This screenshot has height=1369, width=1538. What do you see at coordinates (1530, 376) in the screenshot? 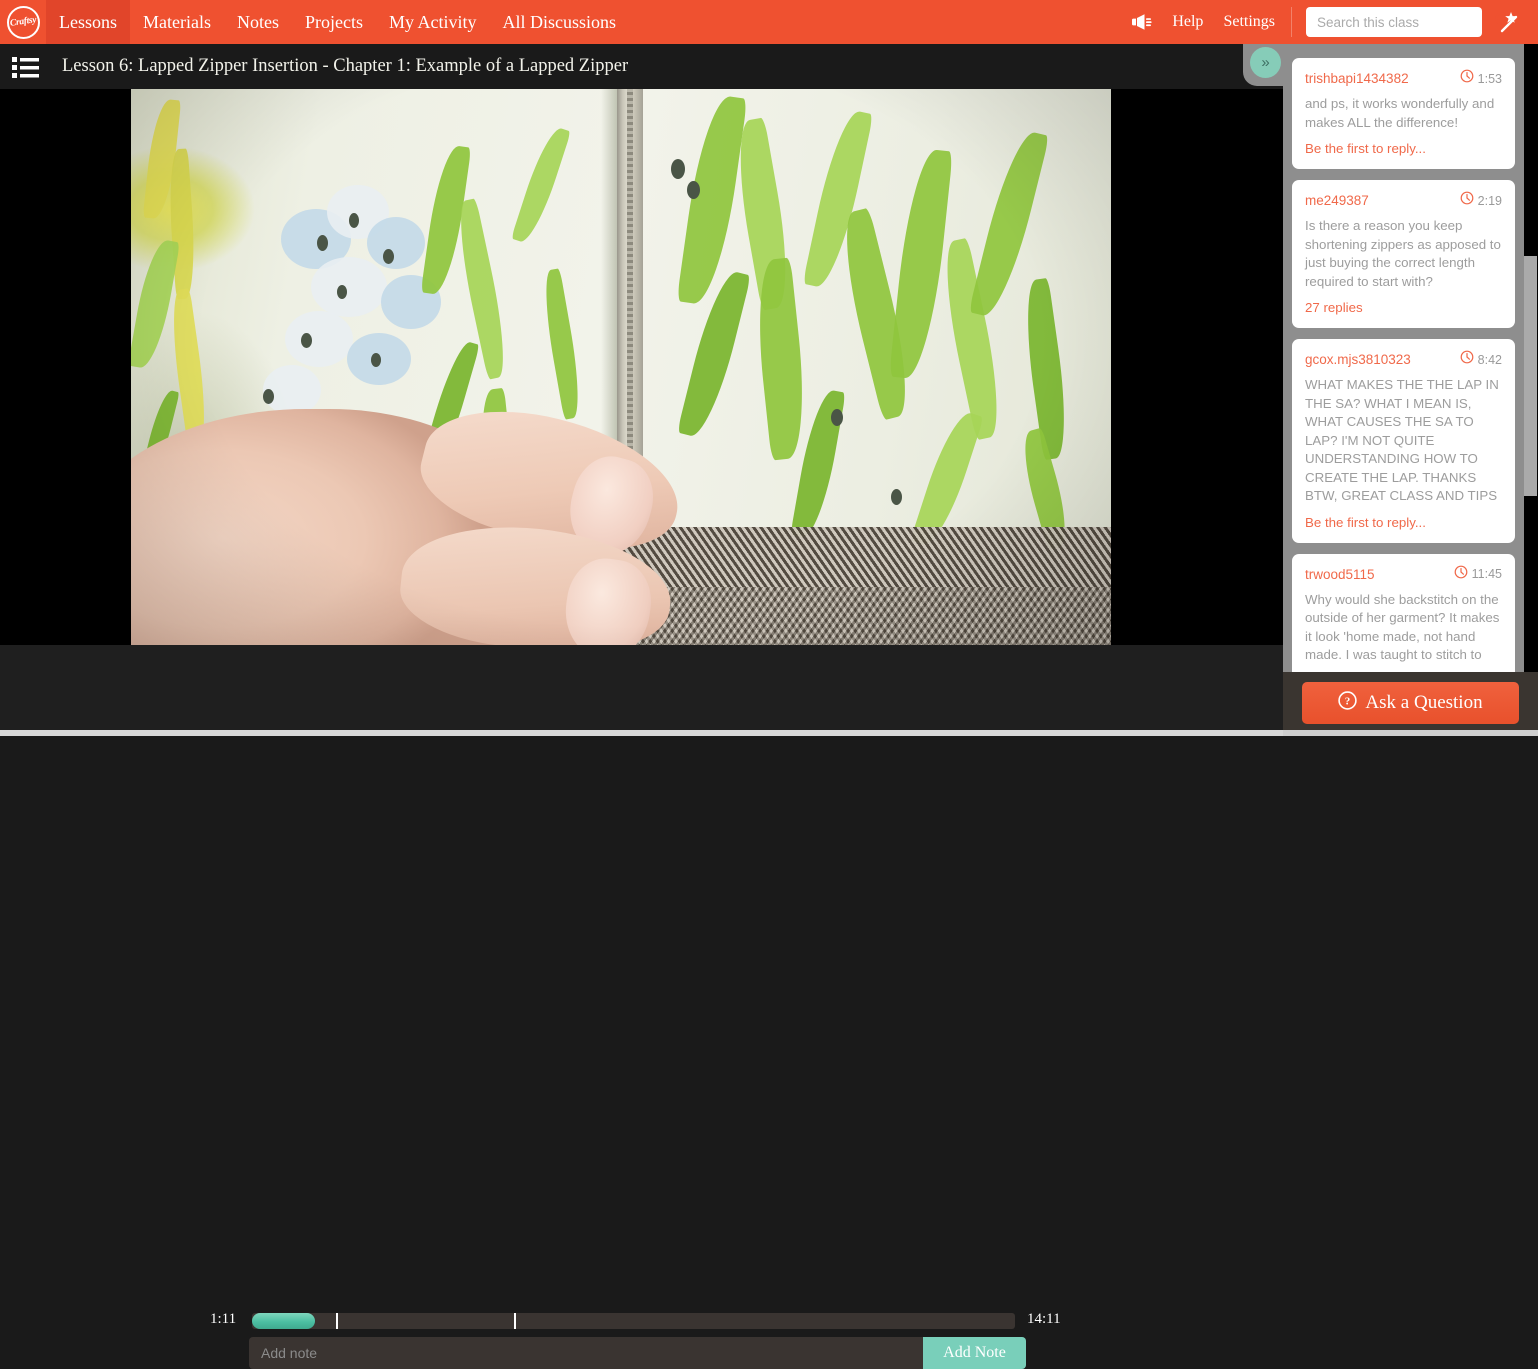
I see `sidebar-scrollbar-thumb` at bounding box center [1530, 376].